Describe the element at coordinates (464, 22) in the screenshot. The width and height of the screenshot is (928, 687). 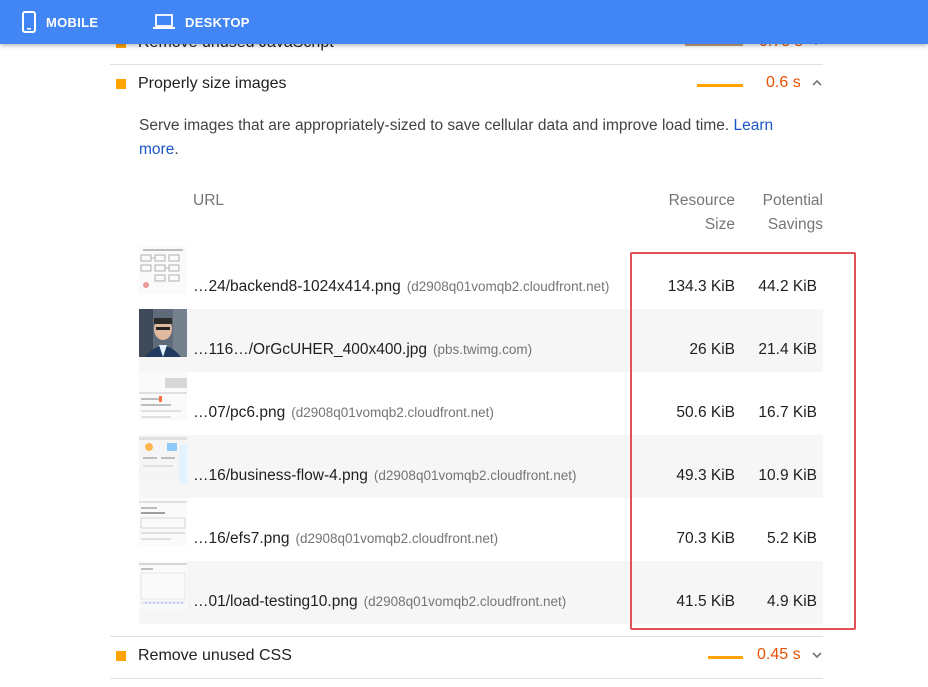
I see `device-toggle-bar: MOBILE DESKTOP` at that location.